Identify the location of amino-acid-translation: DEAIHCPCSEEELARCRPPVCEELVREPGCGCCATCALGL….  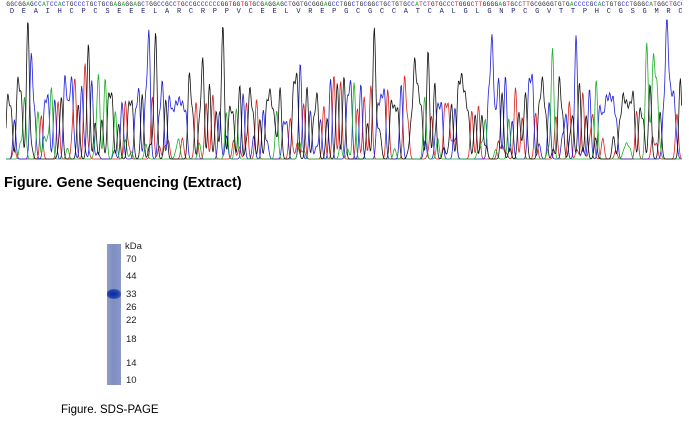
(344, 13).